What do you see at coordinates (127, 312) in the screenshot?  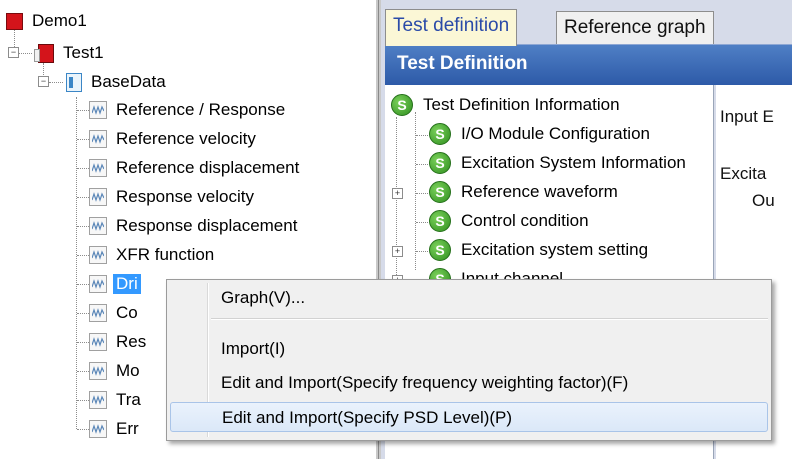 I see `tree-node-label: Co` at bounding box center [127, 312].